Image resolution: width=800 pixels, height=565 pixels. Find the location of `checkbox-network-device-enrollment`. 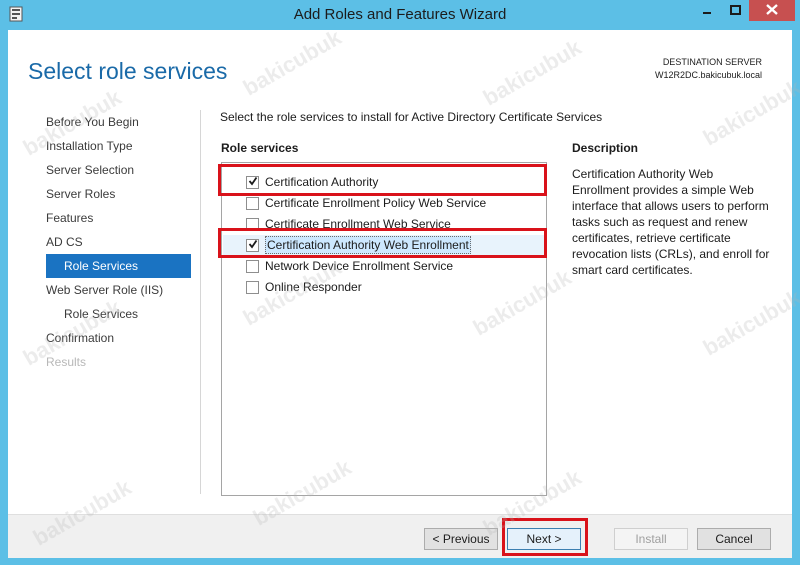

checkbox-network-device-enrollment is located at coordinates (252, 266).